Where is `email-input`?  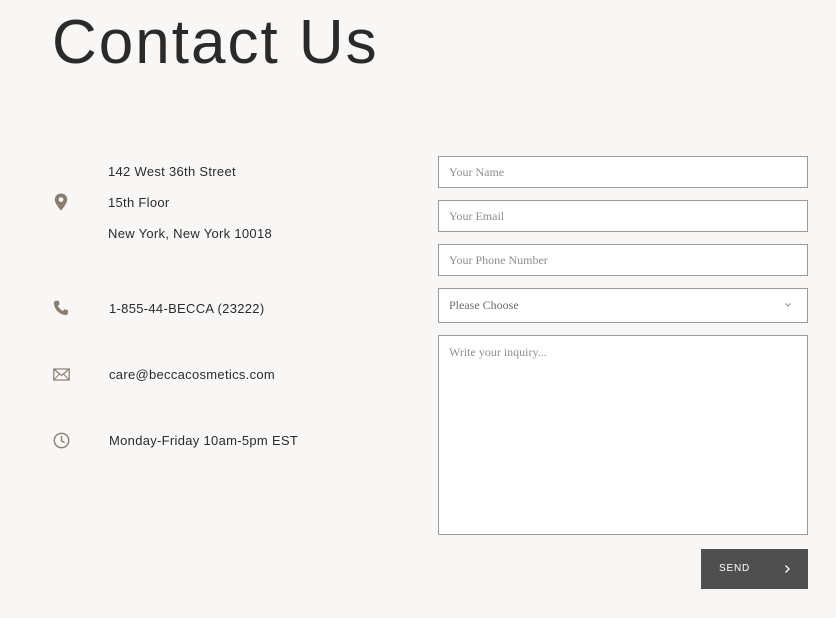 email-input is located at coordinates (623, 216).